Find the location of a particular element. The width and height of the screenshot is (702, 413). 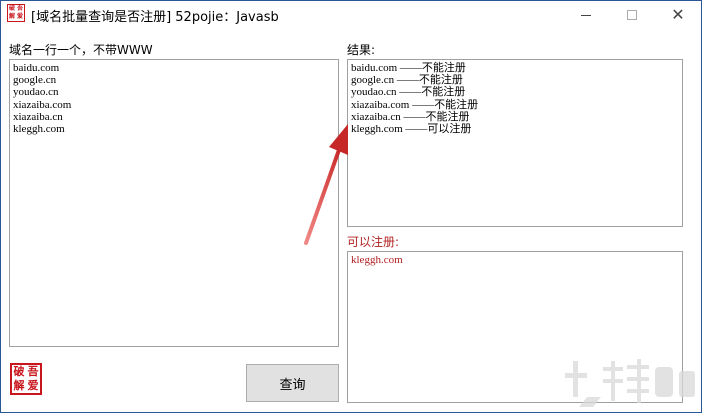

close-icon: ✕ is located at coordinates (678, 14).